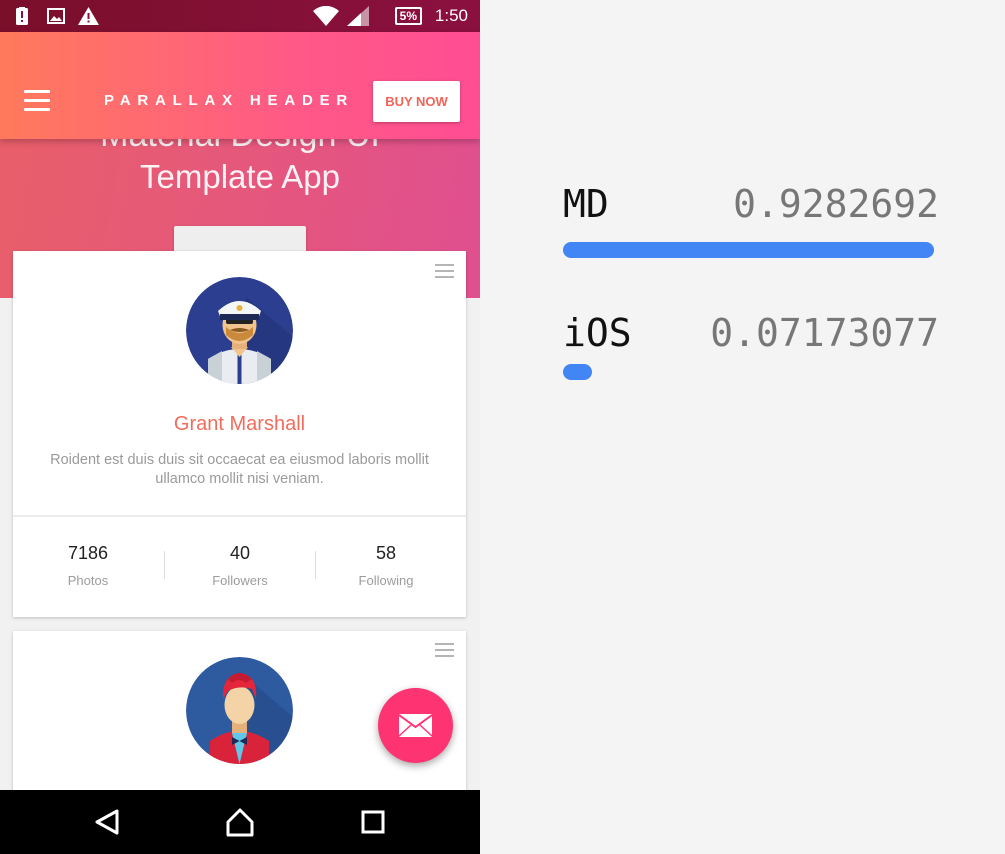 The height and width of the screenshot is (854, 1005). What do you see at coordinates (358, 16) in the screenshot?
I see `signal-icon` at bounding box center [358, 16].